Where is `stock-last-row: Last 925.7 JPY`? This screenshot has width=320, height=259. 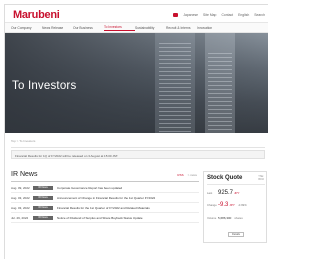
stock-last-row: Last 925.7 JPY is located at coordinates (237, 193).